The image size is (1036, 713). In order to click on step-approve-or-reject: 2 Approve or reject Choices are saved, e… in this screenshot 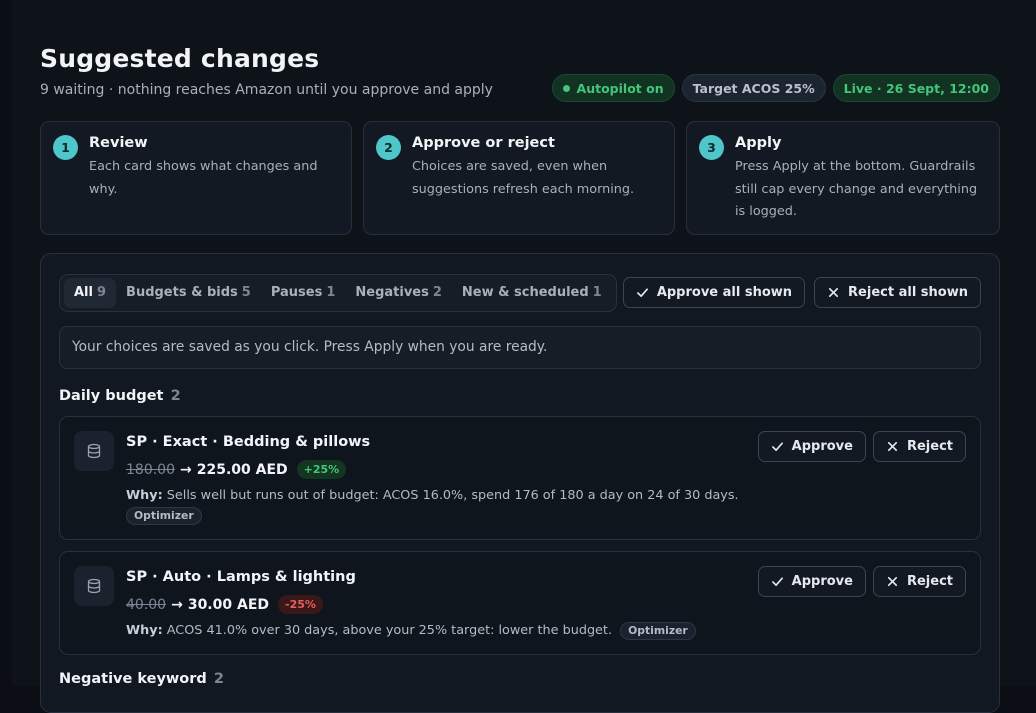, I will do `click(519, 178)`.